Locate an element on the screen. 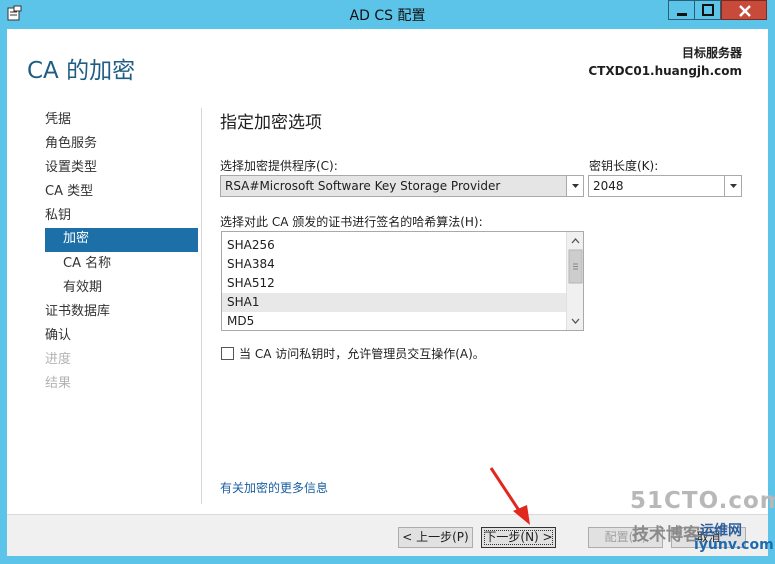  list-scrollbar is located at coordinates (574, 281).